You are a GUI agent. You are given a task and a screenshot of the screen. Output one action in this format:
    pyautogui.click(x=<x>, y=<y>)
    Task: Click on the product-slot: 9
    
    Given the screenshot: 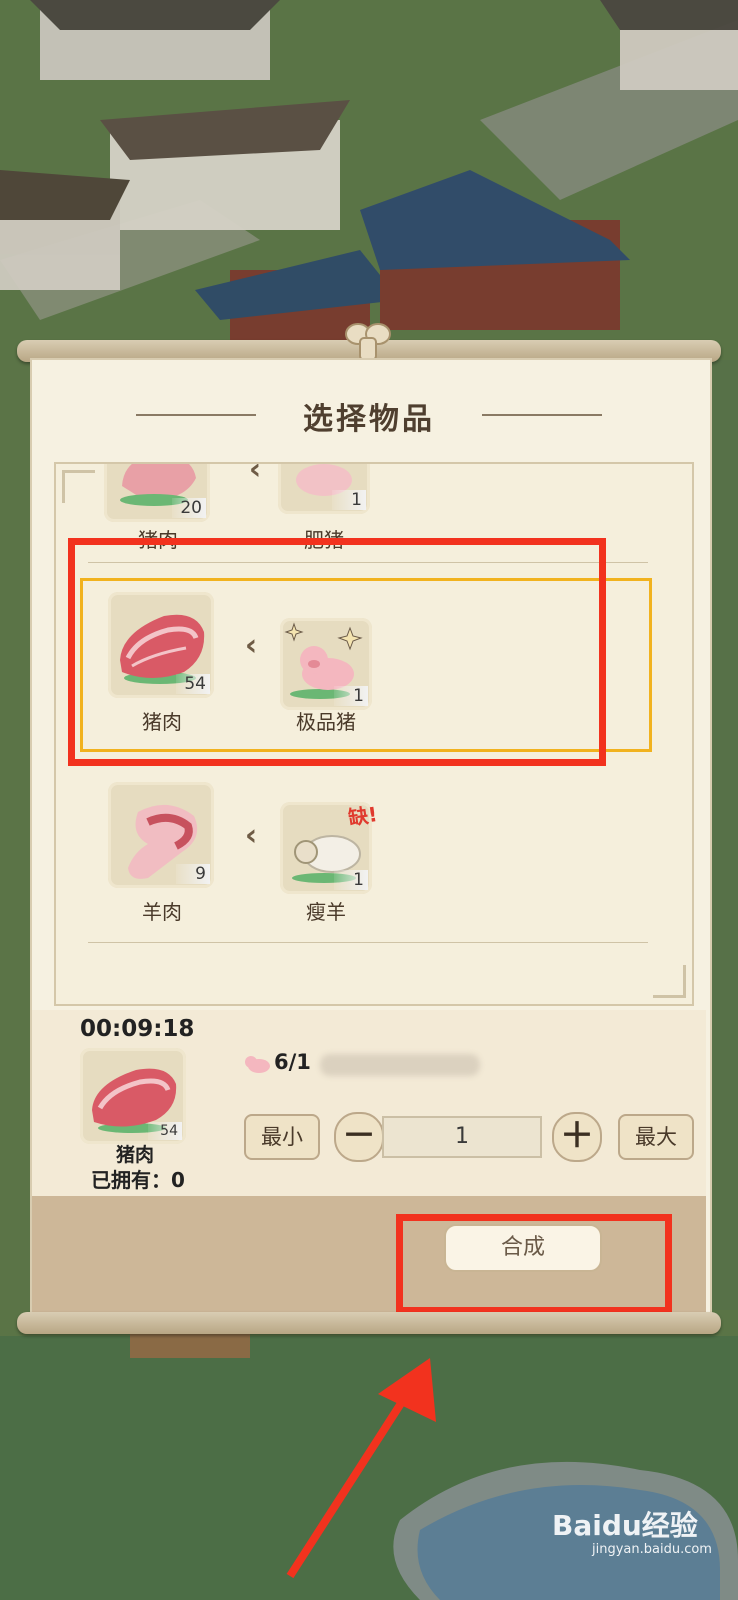 What is the action you would take?
    pyautogui.click(x=161, y=835)
    